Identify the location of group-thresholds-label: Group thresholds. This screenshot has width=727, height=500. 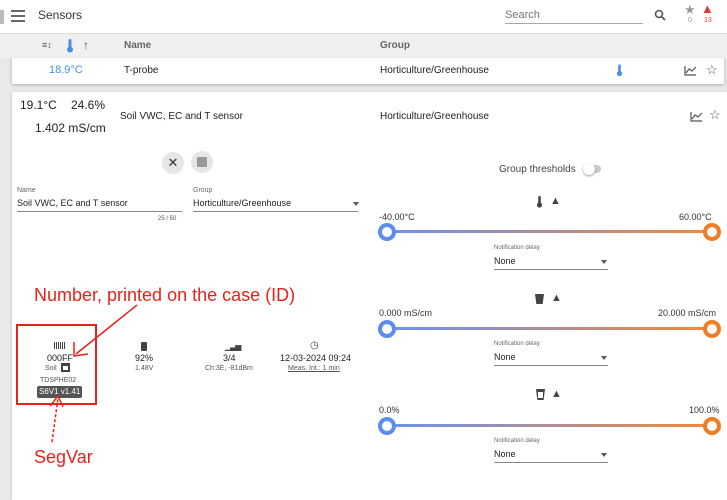
(537, 169).